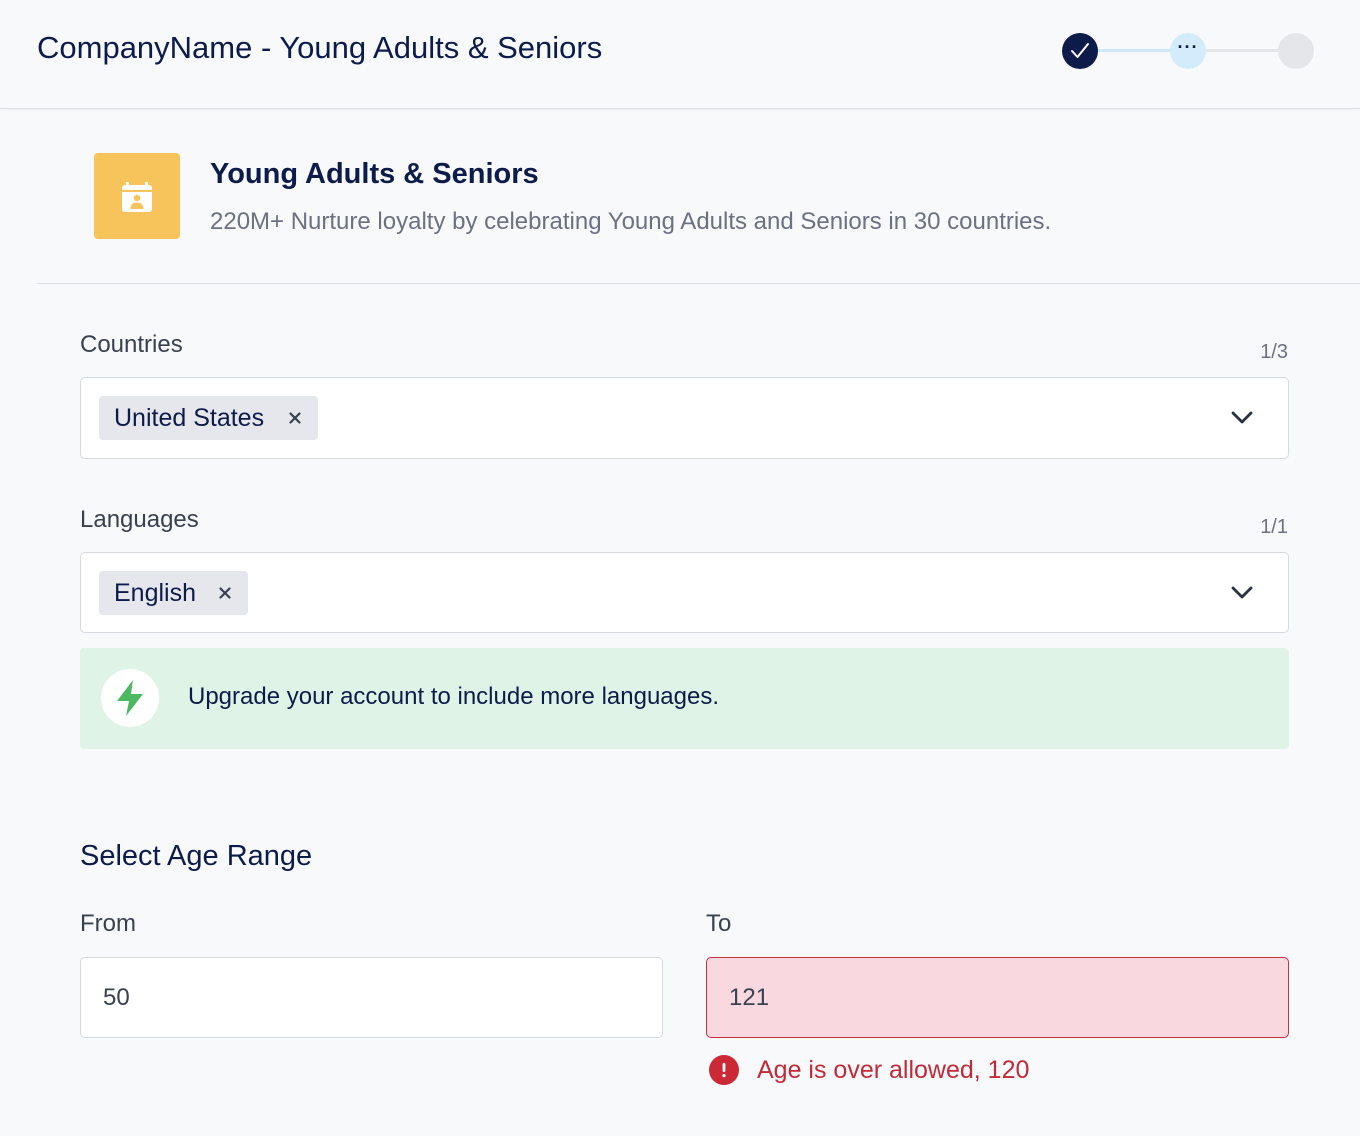  I want to click on age-to-label: To, so click(719, 923).